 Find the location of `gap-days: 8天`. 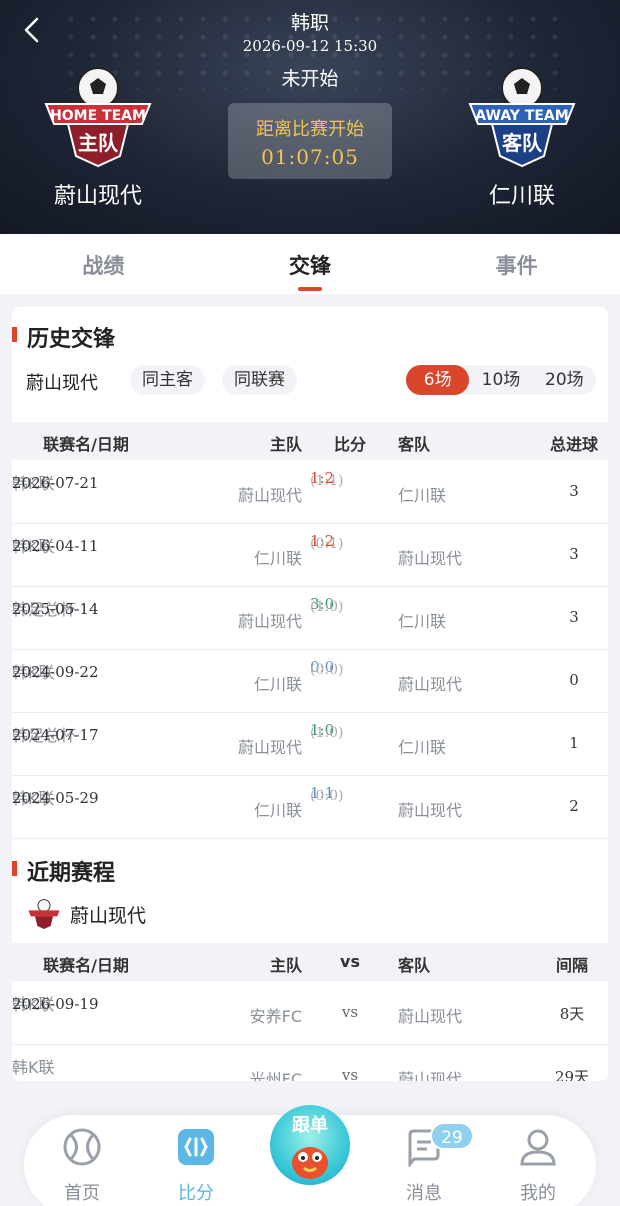

gap-days: 8天 is located at coordinates (572, 1014).